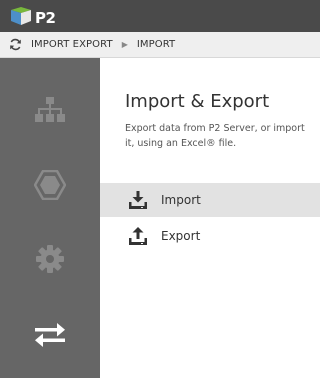 The width and height of the screenshot is (320, 378). Describe the element at coordinates (138, 236) in the screenshot. I see `upload-icon` at that location.